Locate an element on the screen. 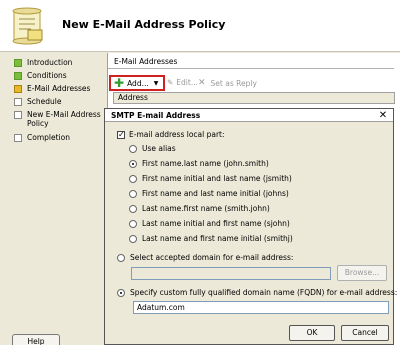  section-title: E-Mail Addresses is located at coordinates (146, 61).